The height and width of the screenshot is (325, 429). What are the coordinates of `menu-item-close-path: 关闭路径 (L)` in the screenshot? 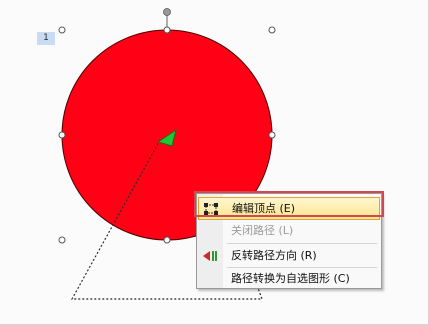 It's located at (289, 231).